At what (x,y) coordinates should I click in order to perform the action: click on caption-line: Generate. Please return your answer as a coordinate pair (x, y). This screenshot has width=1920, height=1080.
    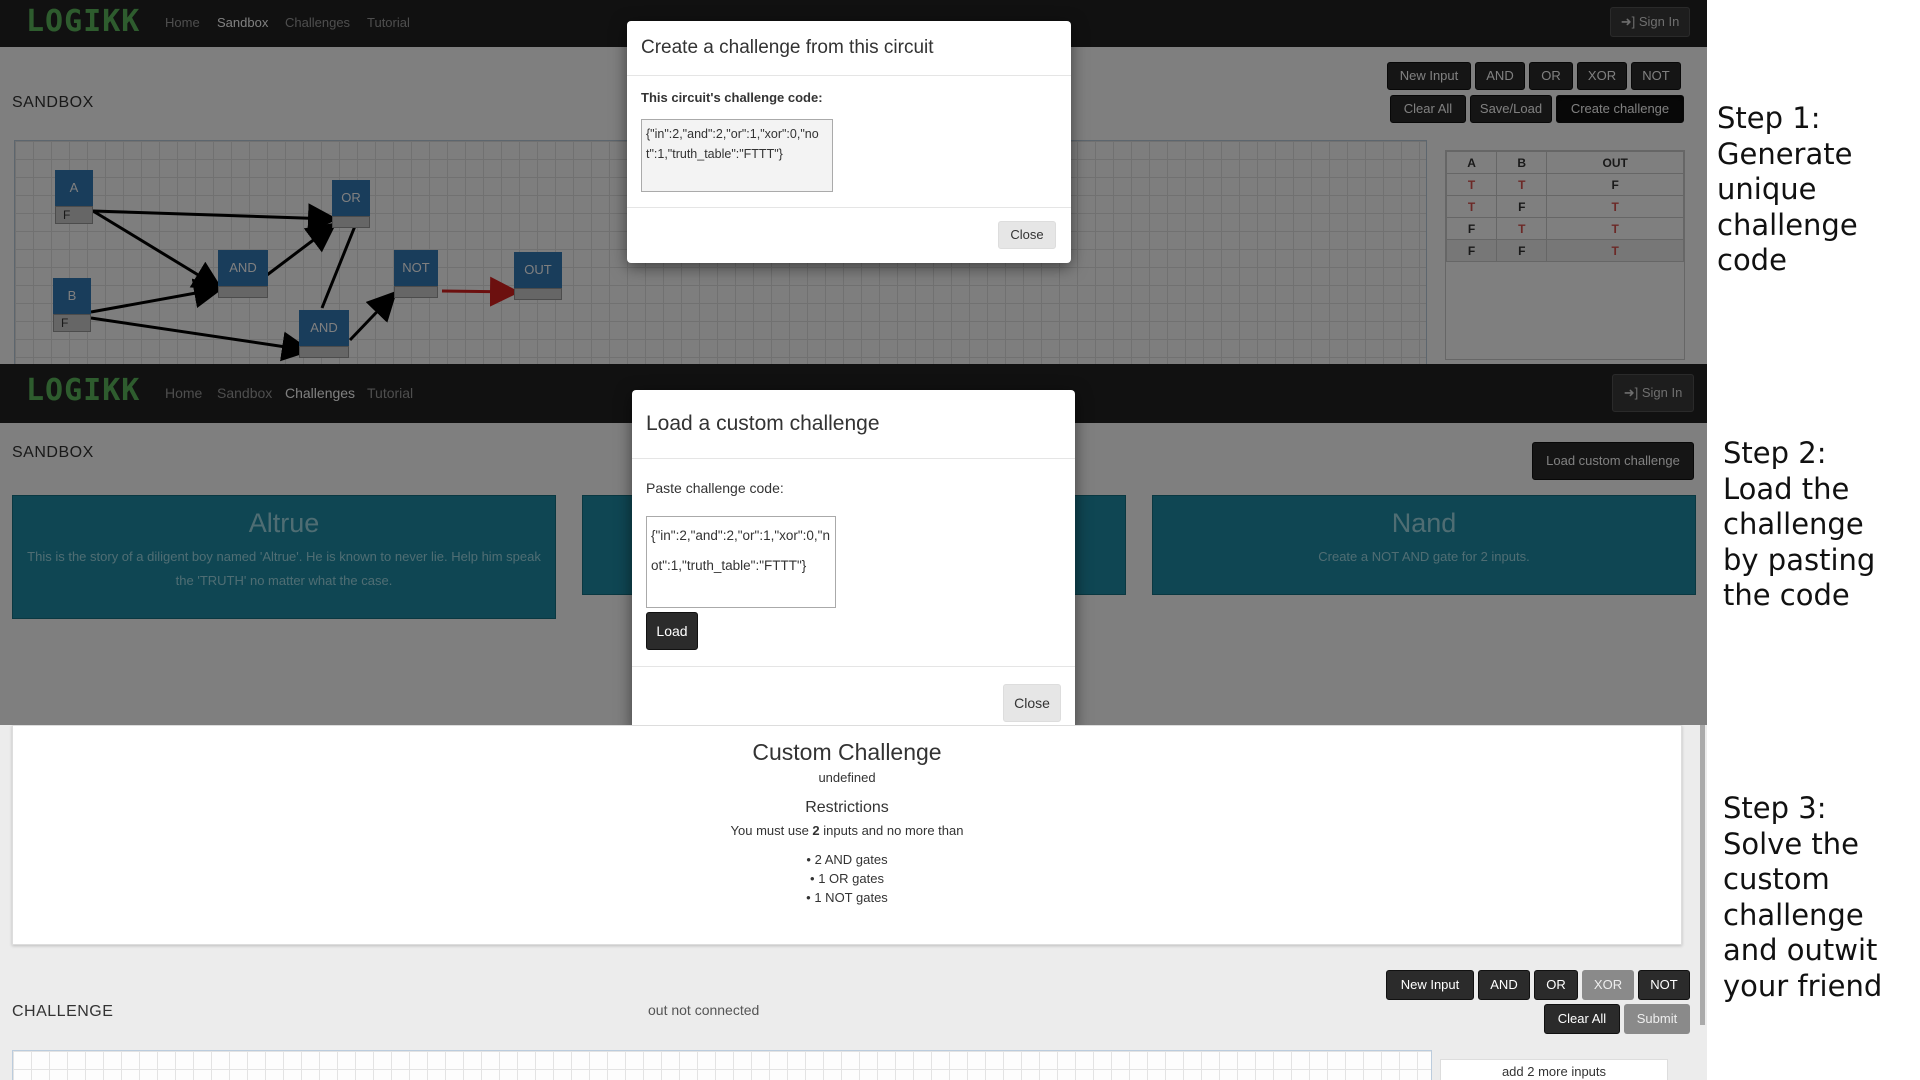
    Looking at the image, I should click on (1785, 153).